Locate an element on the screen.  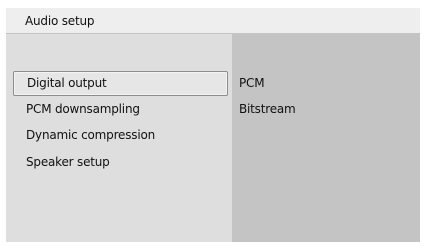
menu-item-dynamic-compression: Dynamic compression is located at coordinates (120, 136).